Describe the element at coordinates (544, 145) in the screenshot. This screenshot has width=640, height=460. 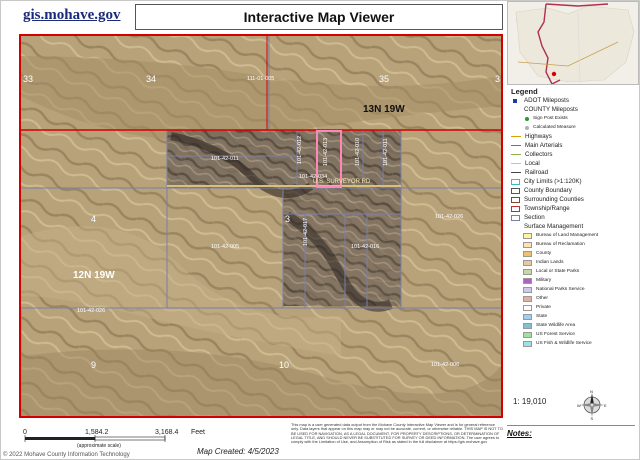
I see `legend-label: Main Arterials` at that location.